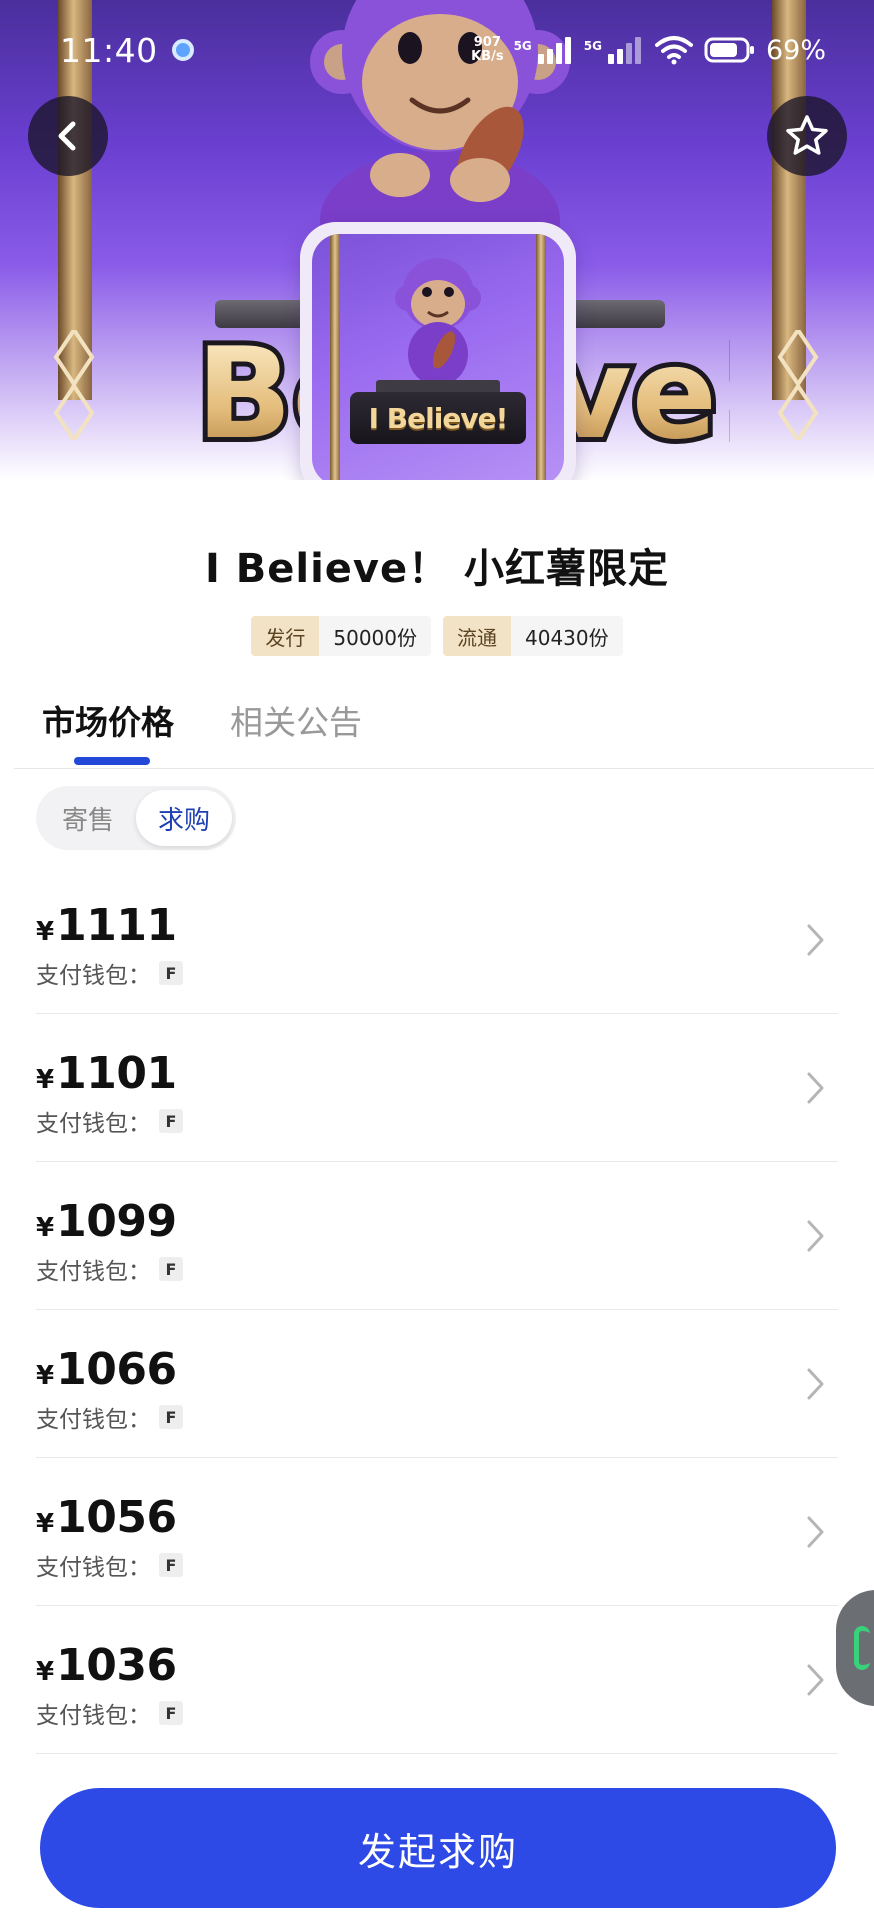 The height and width of the screenshot is (1920, 874). Describe the element at coordinates (438, 326) in the screenshot. I see `cover-monkey-icon` at that location.